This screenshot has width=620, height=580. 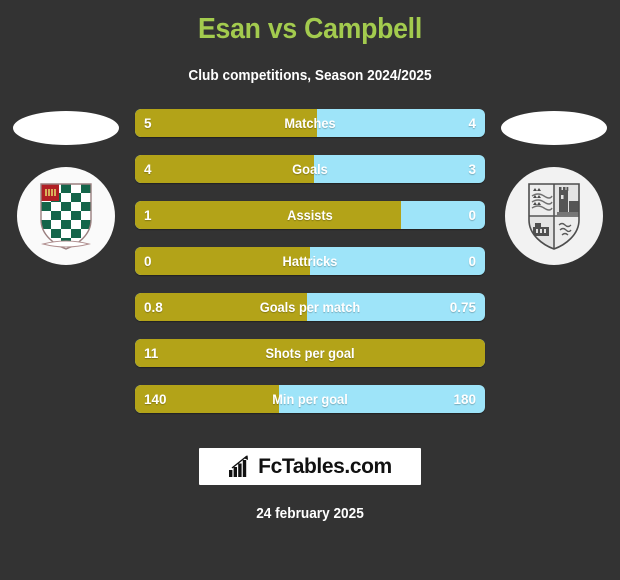 What do you see at coordinates (151, 353) in the screenshot?
I see `left-value: 11` at bounding box center [151, 353].